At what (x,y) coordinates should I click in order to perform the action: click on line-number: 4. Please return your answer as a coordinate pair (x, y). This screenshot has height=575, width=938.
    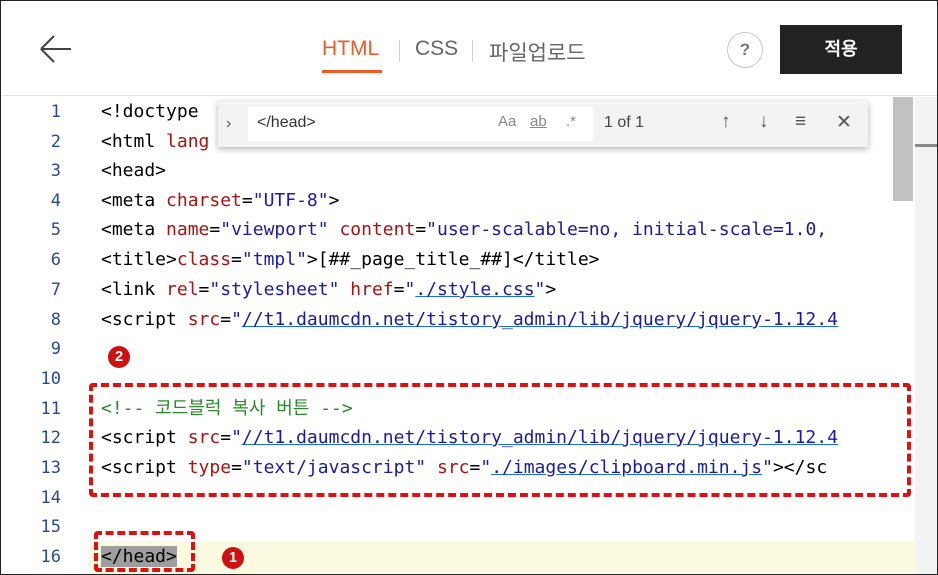
    Looking at the image, I should click on (55, 201).